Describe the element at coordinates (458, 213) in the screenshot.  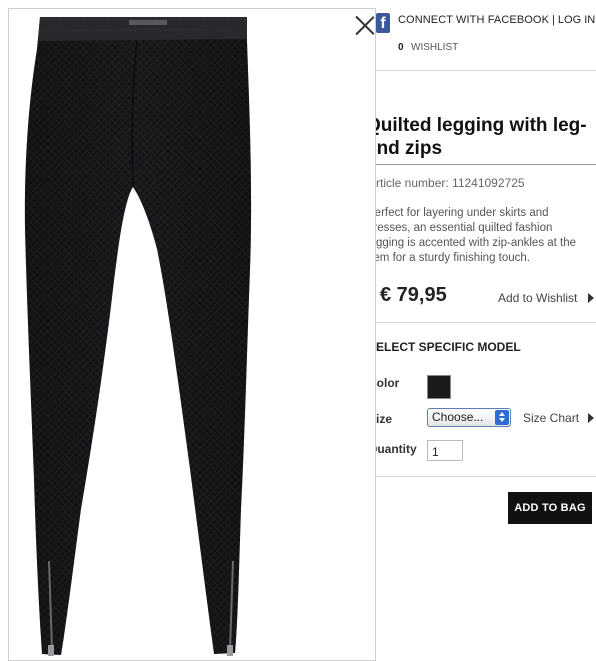
I see `description-line: Perfect for layering under skirts and` at that location.